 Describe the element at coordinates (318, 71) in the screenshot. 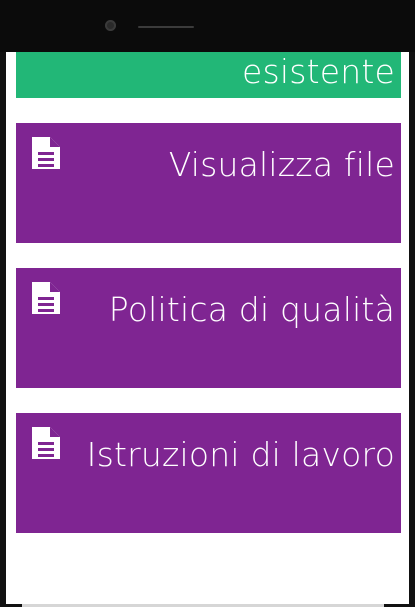

I see `tile-label: esistente` at that location.